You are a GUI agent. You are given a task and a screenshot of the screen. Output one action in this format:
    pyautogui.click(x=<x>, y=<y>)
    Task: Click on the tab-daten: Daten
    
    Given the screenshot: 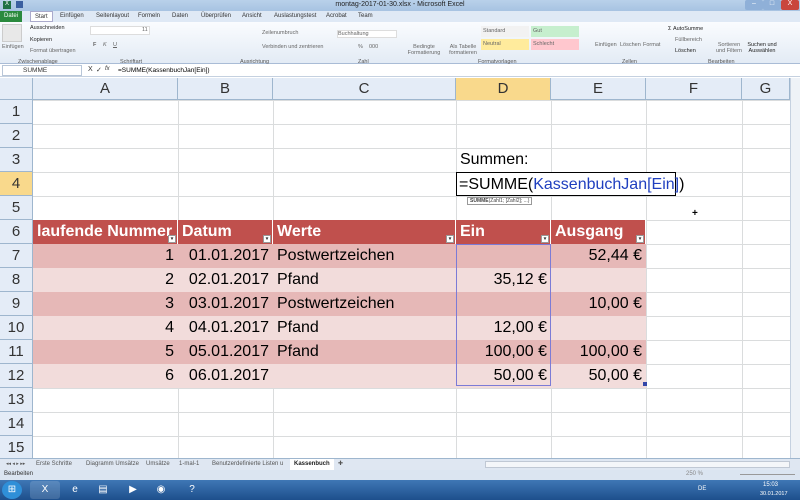 What is the action you would take?
    pyautogui.click(x=180, y=16)
    